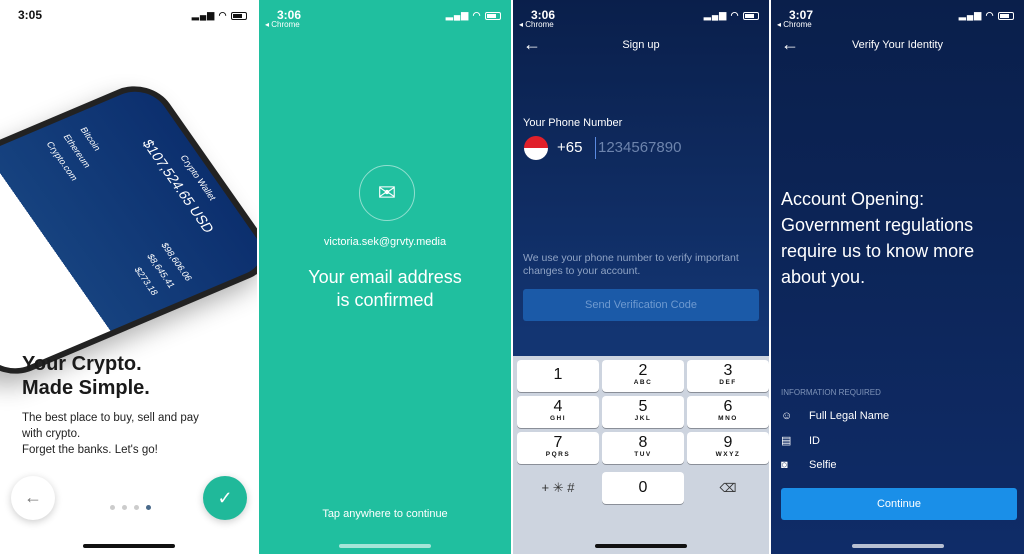 This screenshot has height=554, width=1024. Describe the element at coordinates (385, 300) in the screenshot. I see `headline-line: is confirmed` at that location.